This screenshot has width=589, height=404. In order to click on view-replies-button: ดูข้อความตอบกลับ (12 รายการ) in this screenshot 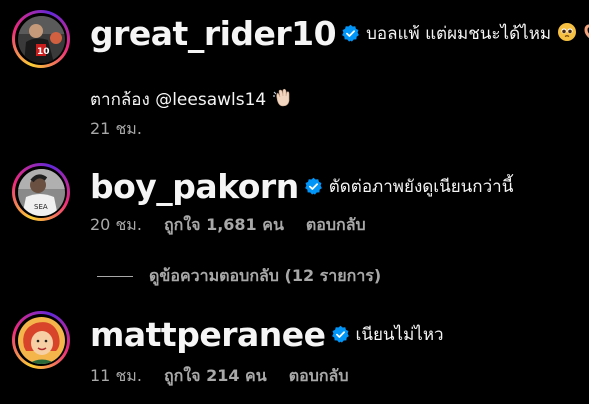, I will do `click(239, 276)`.